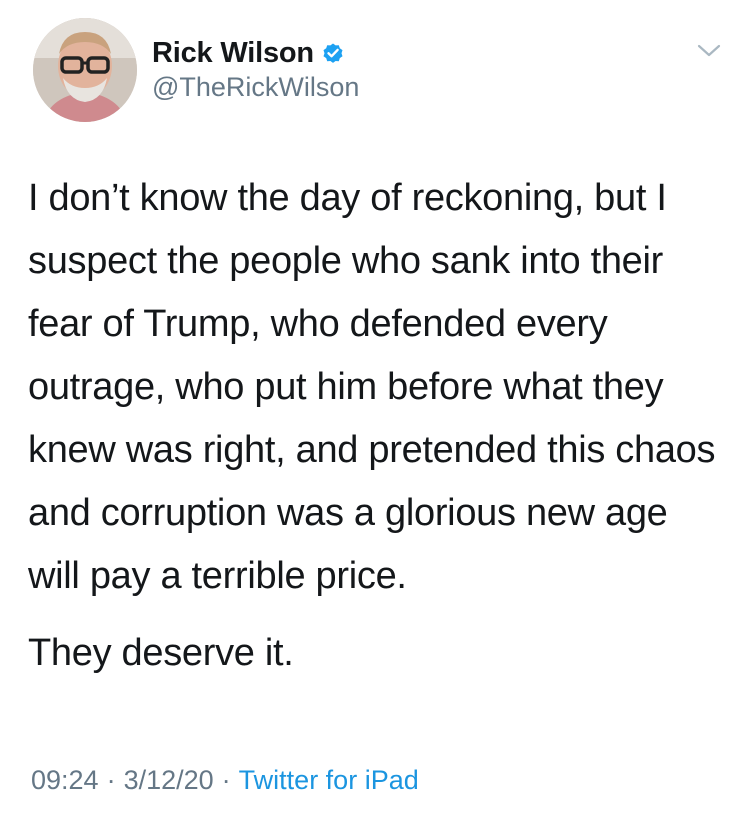 The width and height of the screenshot is (740, 819). Describe the element at coordinates (169, 780) in the screenshot. I see `tweet-date: 3/12/20` at that location.